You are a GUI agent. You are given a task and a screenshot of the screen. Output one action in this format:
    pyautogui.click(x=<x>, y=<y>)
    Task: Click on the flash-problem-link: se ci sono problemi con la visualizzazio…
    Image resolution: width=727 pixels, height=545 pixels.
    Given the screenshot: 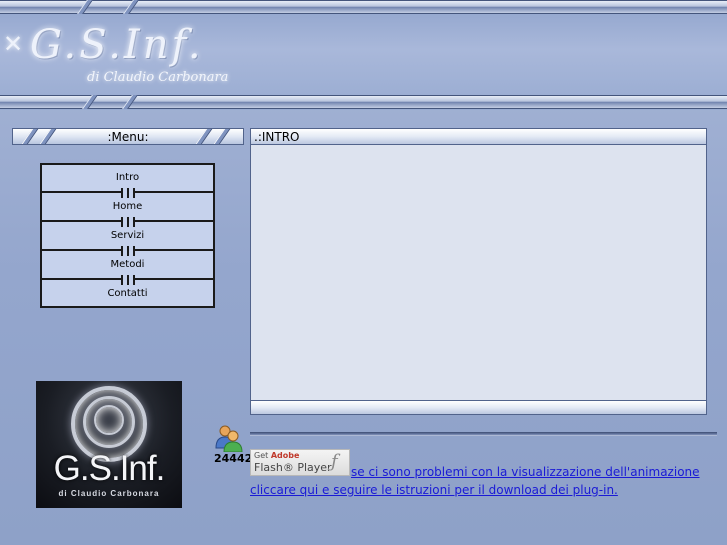 What is the action you would take?
    pyautogui.click(x=525, y=472)
    